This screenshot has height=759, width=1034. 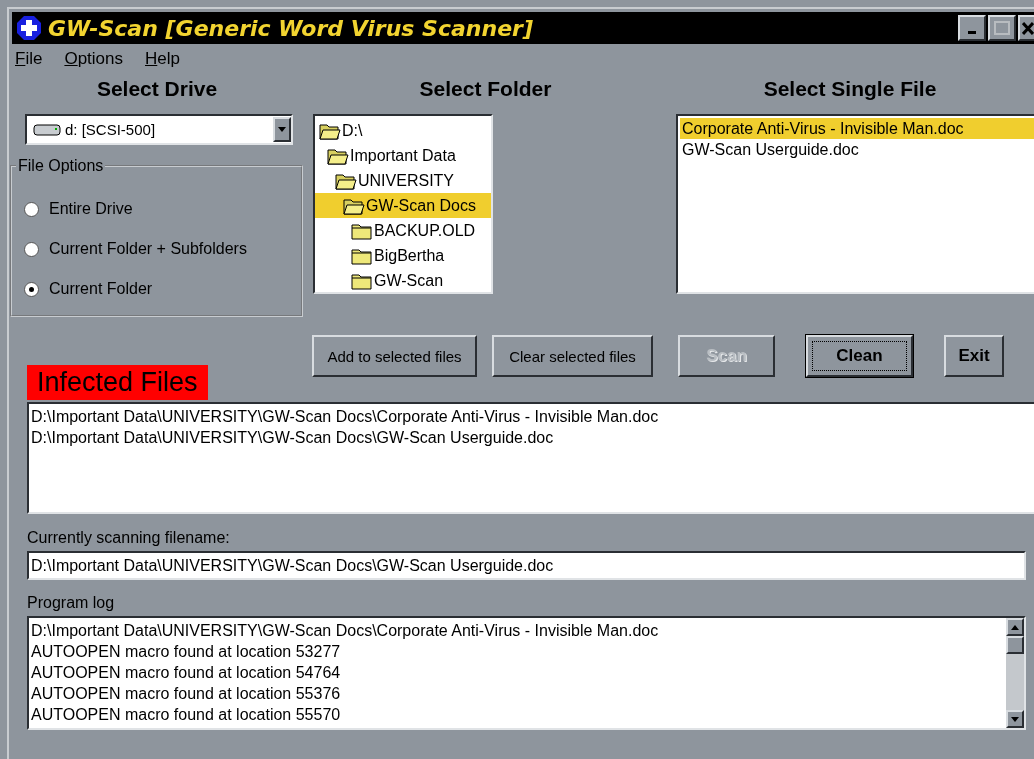 I want to click on tree-item: GW-Scan, so click(x=403, y=280).